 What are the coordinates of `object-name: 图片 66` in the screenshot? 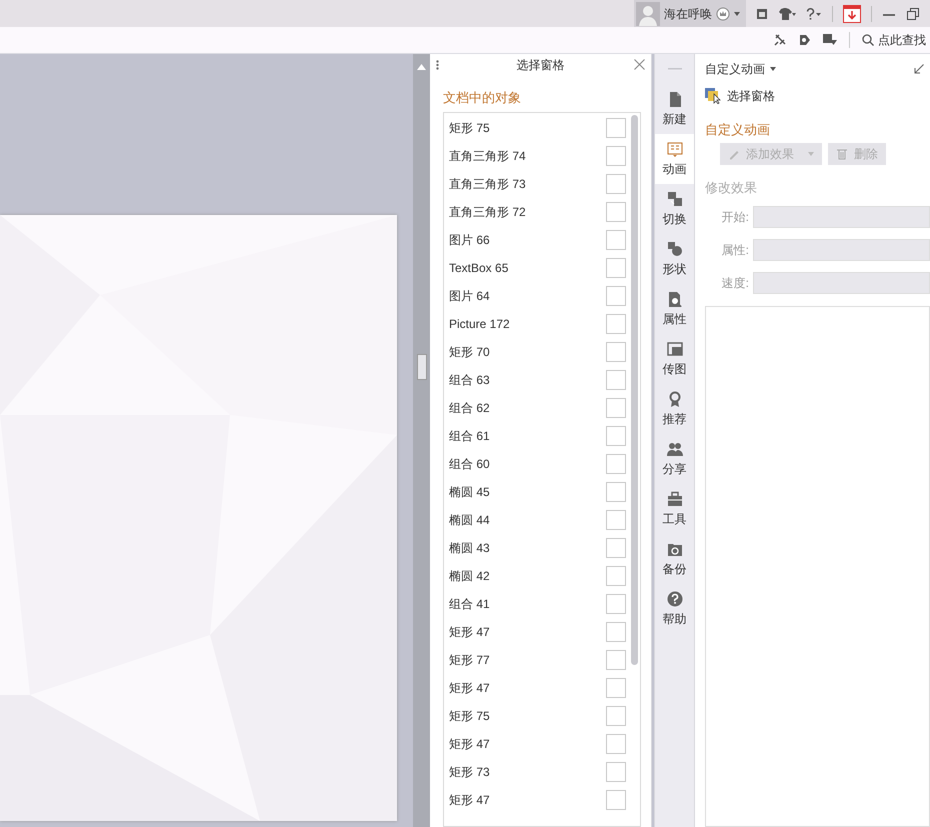 It's located at (527, 239).